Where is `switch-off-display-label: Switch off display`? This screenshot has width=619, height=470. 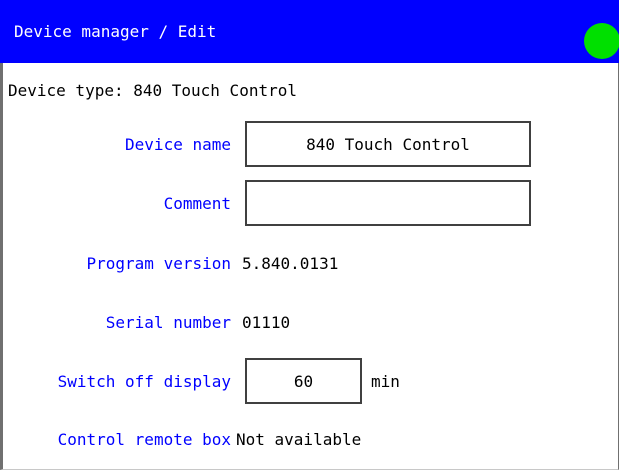
switch-off-display-label: Switch off display is located at coordinates (144, 381).